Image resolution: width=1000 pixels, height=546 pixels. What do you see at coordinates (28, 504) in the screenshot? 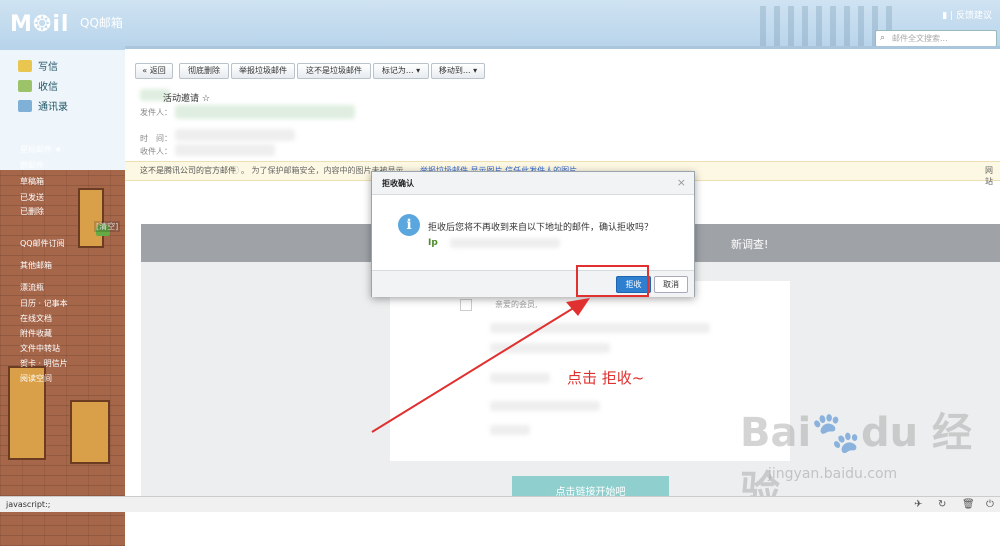
I see `status-text: javascript:;` at bounding box center [28, 504].